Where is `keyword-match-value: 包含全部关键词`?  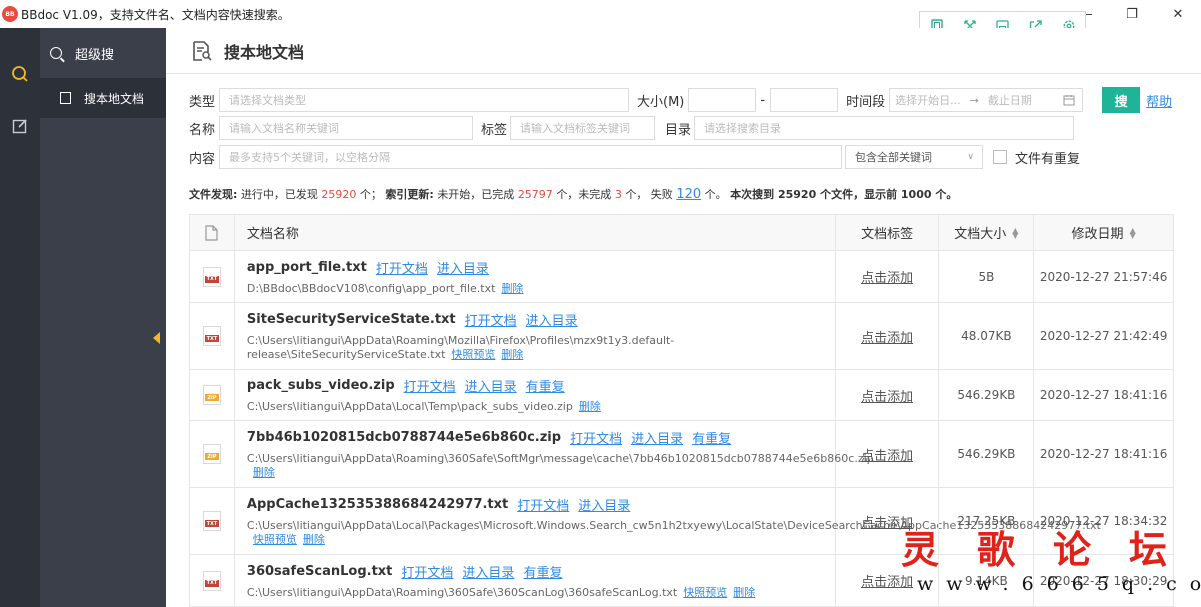 keyword-match-value: 包含全部关键词 is located at coordinates (894, 157).